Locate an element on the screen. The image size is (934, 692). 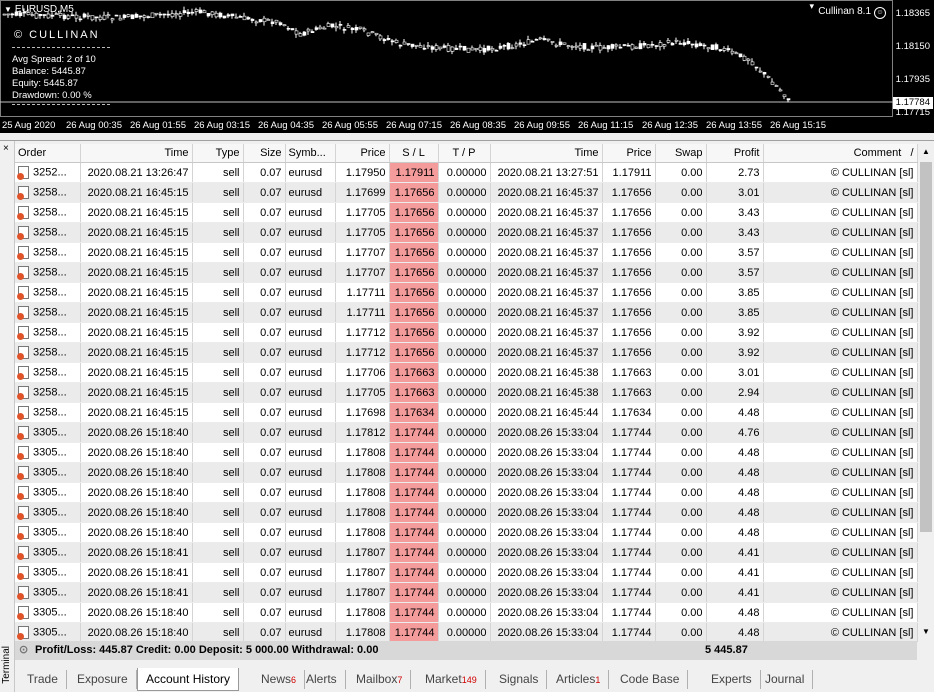
tab-trade: Trade is located at coordinates (43, 679).